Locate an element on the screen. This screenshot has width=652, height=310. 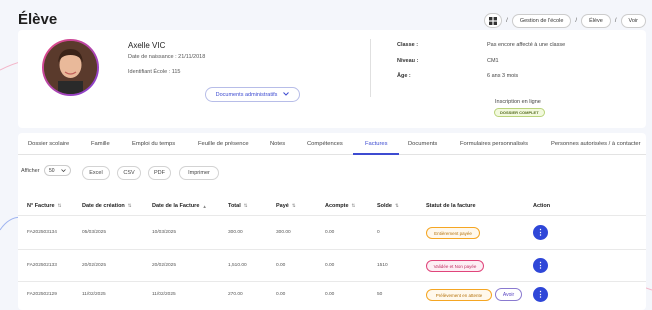
breadcrumb-eleve: Élève is located at coordinates (596, 20).